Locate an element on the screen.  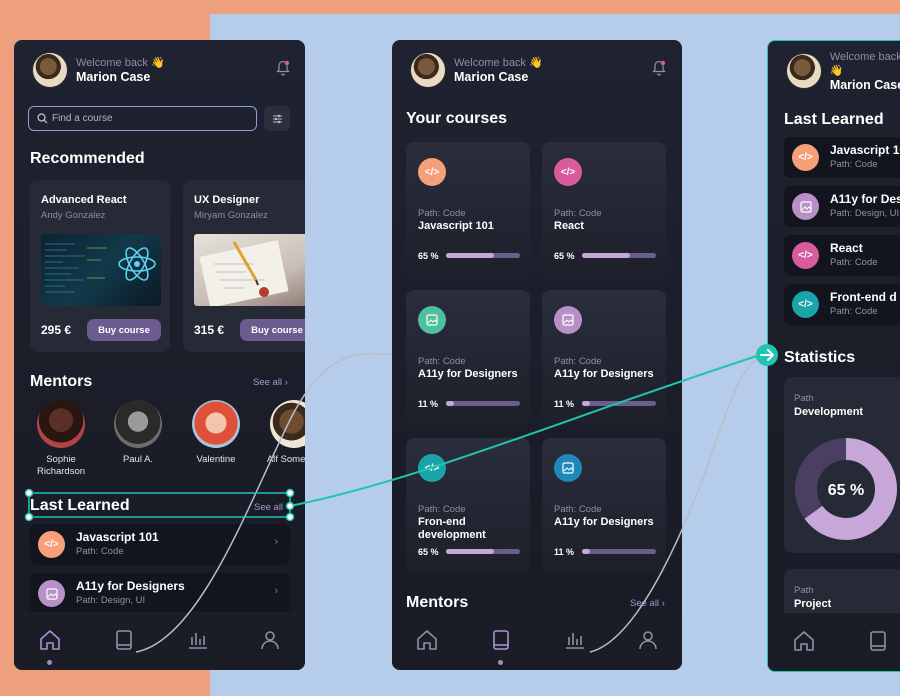
filter-button is located at coordinates (277, 118).